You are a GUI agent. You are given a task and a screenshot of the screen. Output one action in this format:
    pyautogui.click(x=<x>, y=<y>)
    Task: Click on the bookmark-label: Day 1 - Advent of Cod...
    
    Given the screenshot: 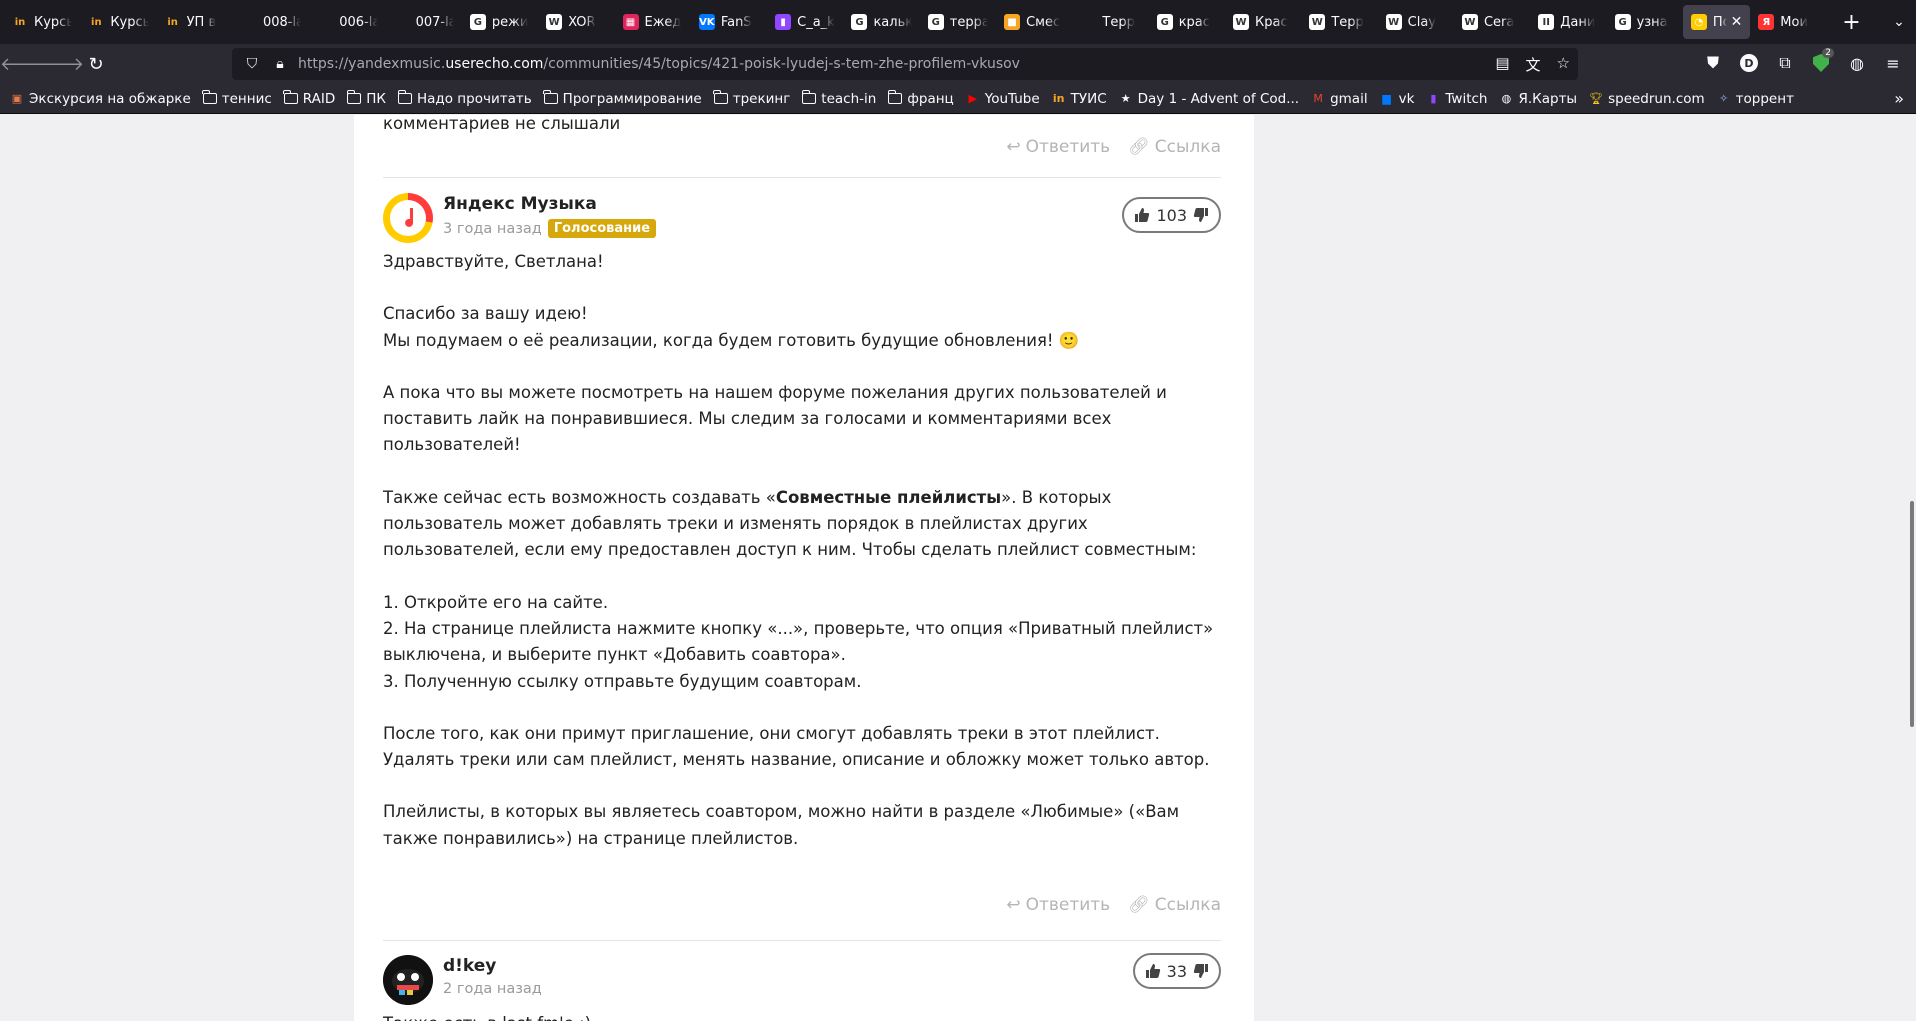 What is the action you would take?
    pyautogui.click(x=1218, y=98)
    